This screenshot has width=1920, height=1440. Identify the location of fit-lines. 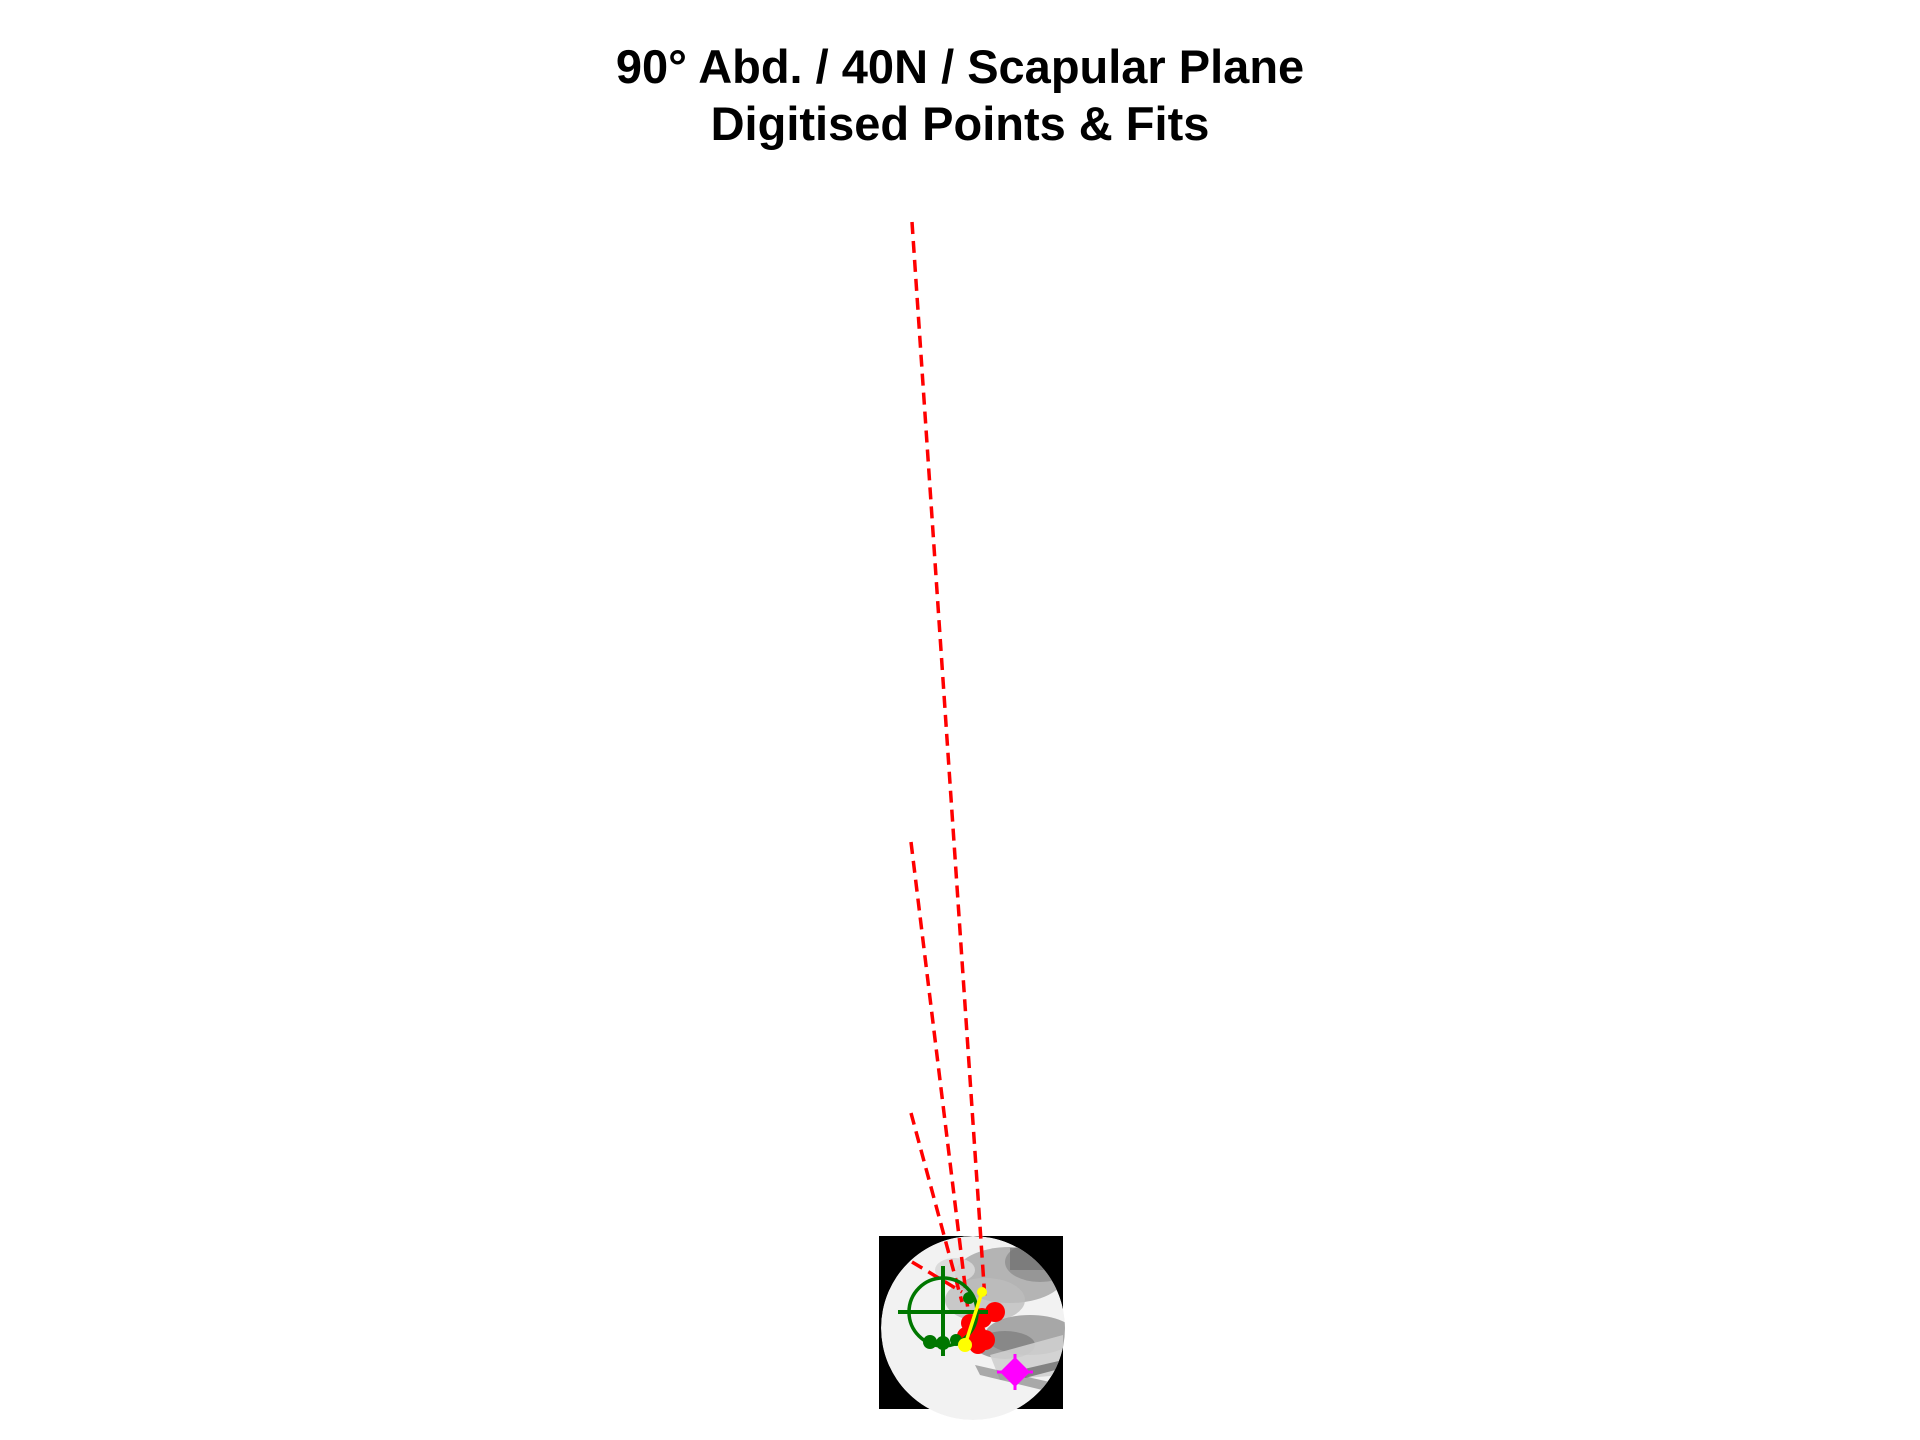
(948, 766).